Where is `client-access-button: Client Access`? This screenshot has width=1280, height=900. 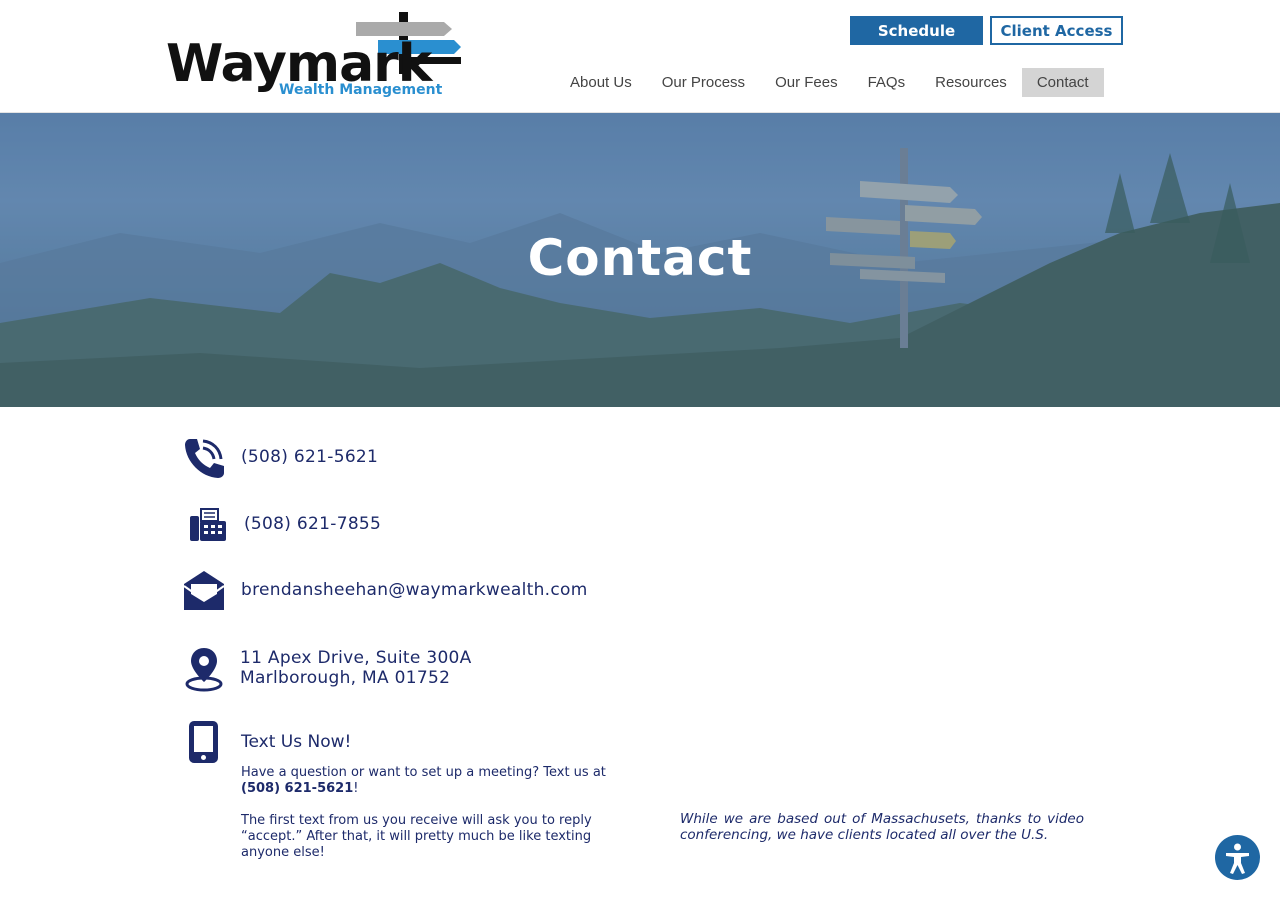
client-access-button: Client Access is located at coordinates (1056, 30).